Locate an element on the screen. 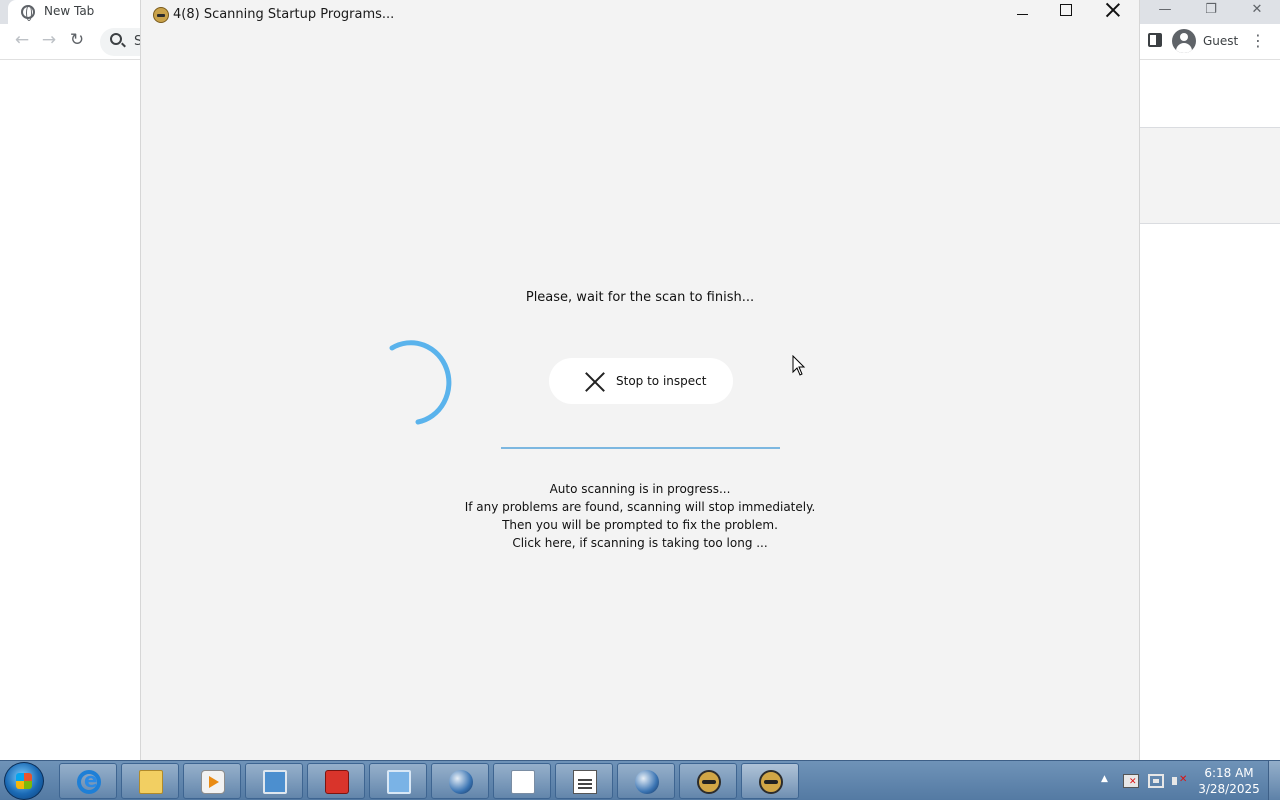  file-explorer-icon is located at coordinates (151, 782).